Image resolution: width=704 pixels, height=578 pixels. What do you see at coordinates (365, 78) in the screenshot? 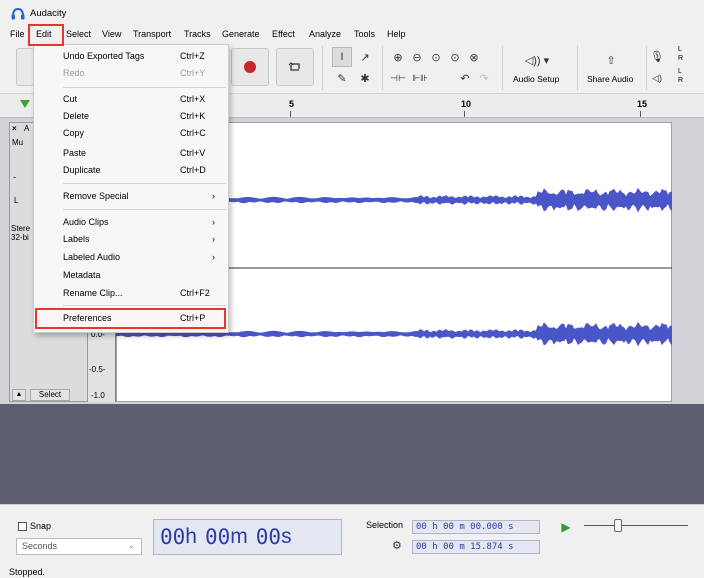
I see `multi-tool-icon: ✱` at bounding box center [365, 78].